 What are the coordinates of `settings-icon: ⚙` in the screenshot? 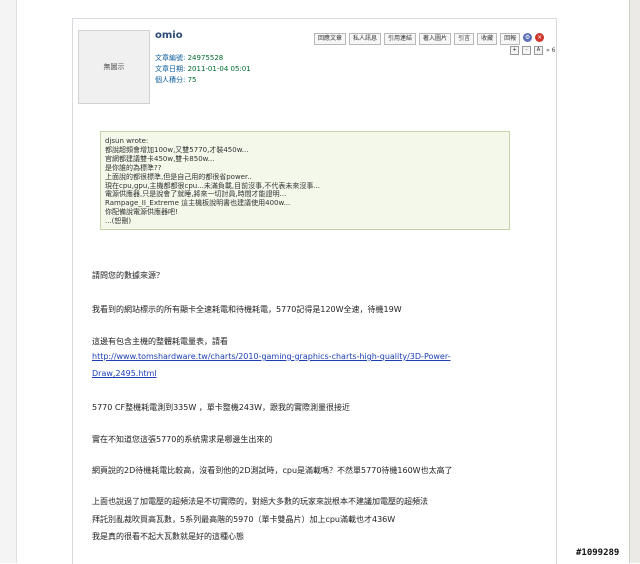 It's located at (528, 37).